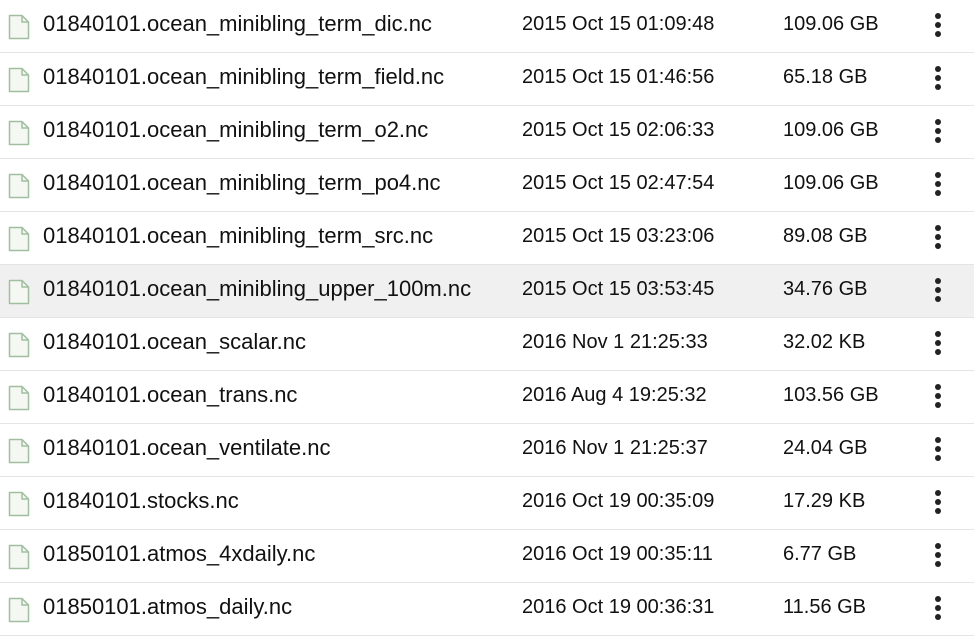 The image size is (974, 636). I want to click on file-date: 2015 Oct 15 03:53:45, so click(618, 289).